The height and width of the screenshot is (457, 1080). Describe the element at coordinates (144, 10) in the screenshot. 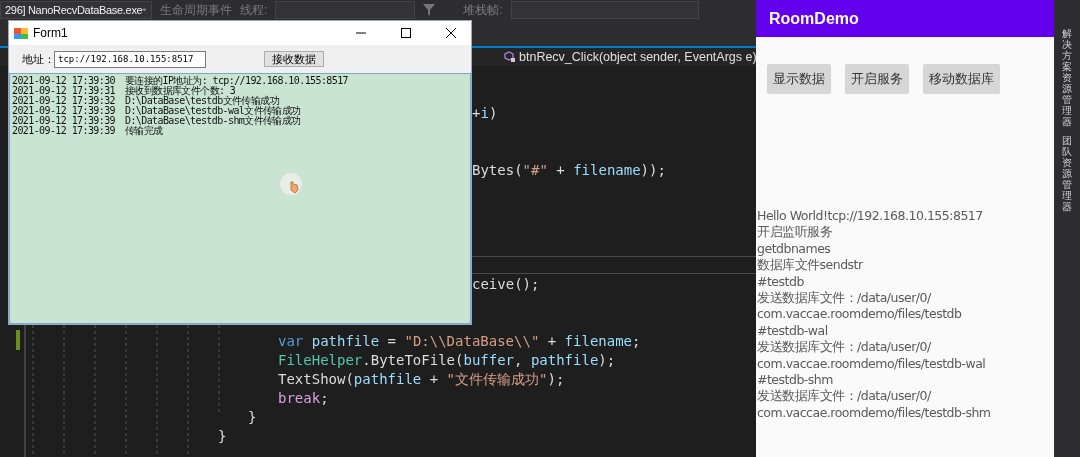

I see `caret-icon` at that location.